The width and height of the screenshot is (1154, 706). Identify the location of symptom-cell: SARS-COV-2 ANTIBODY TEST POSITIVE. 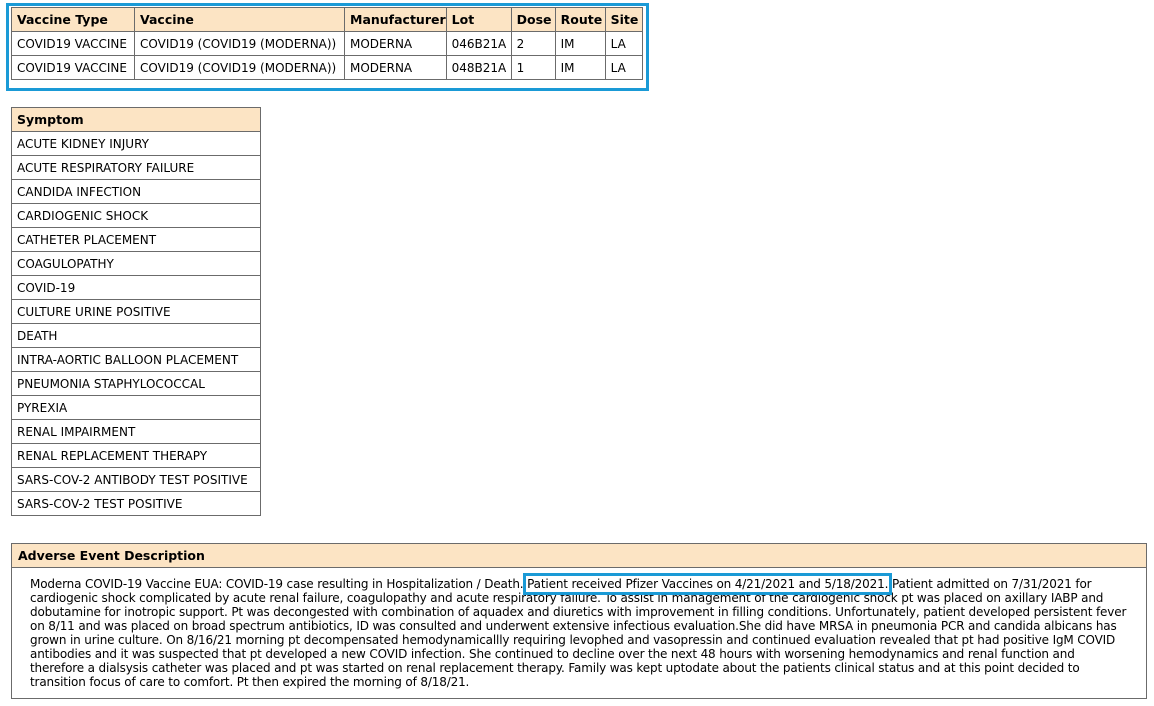
(136, 479).